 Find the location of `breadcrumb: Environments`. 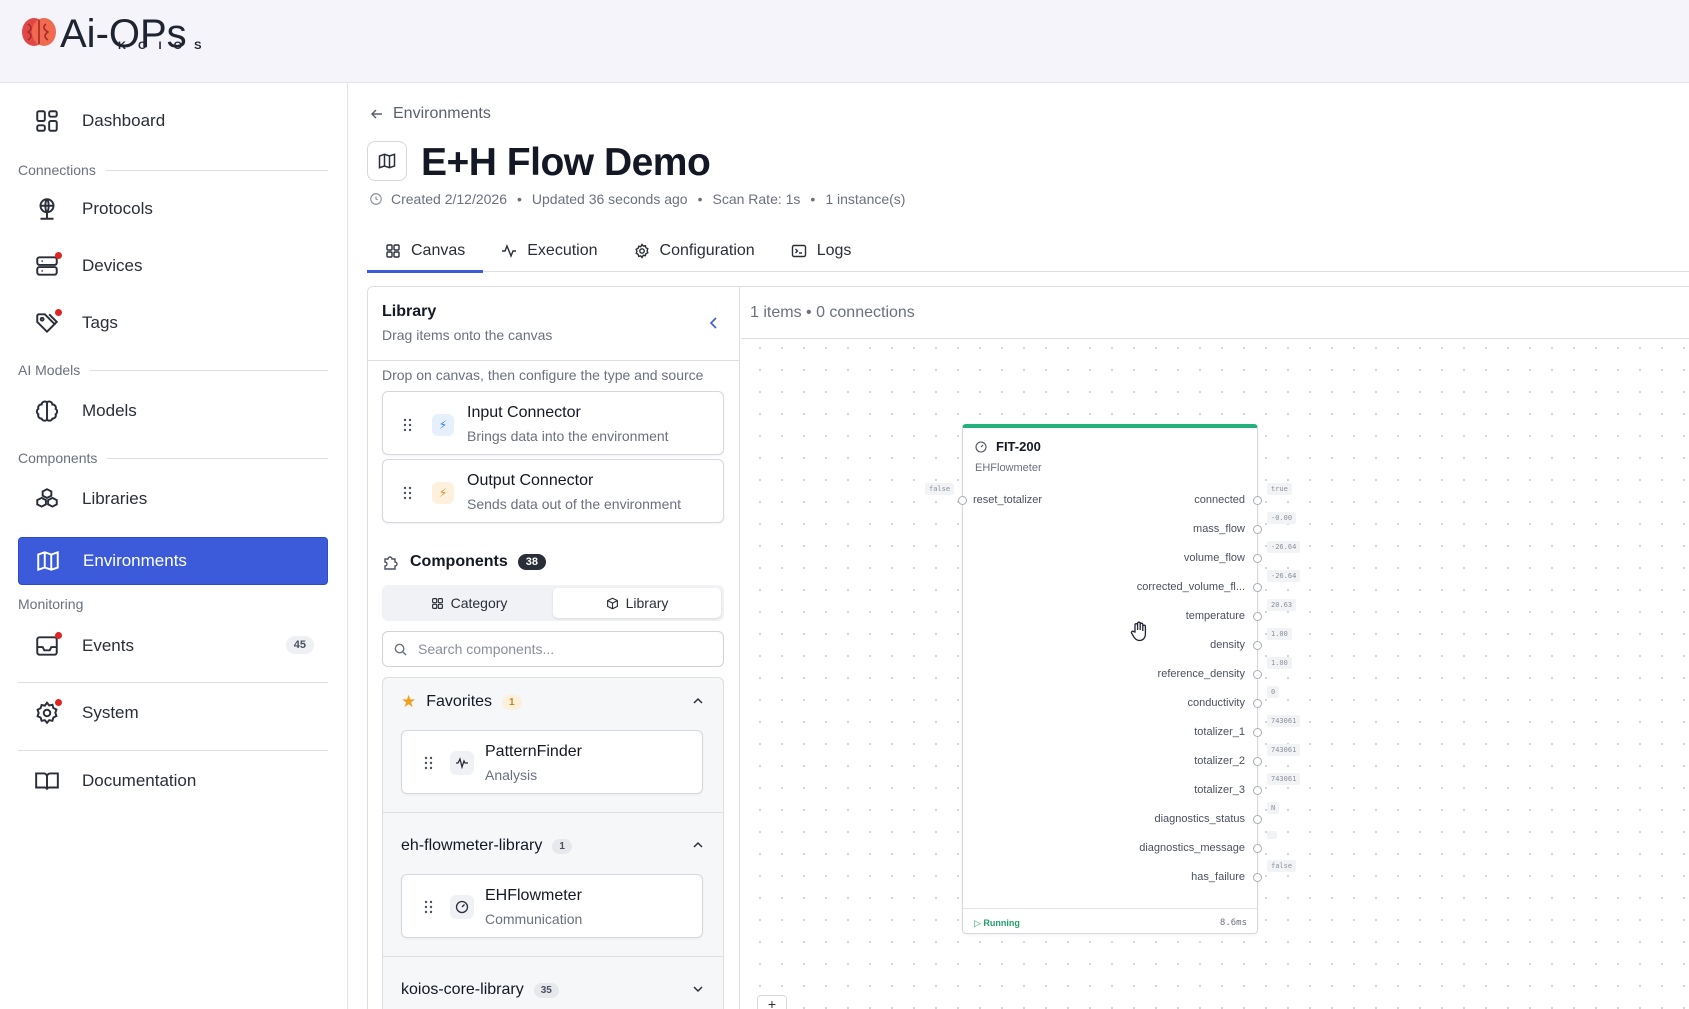

breadcrumb: Environments is located at coordinates (430, 114).